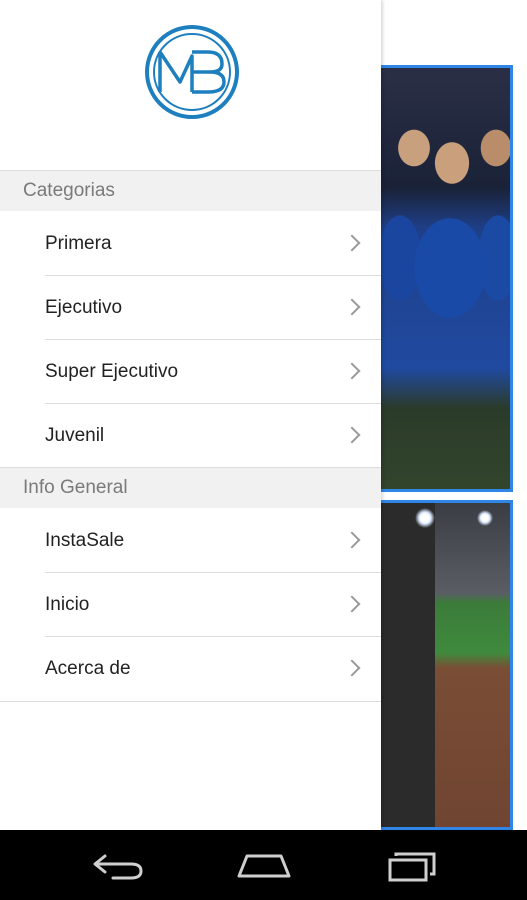 This screenshot has width=527, height=900. I want to click on menu-item-primera: Primera, so click(190, 244).